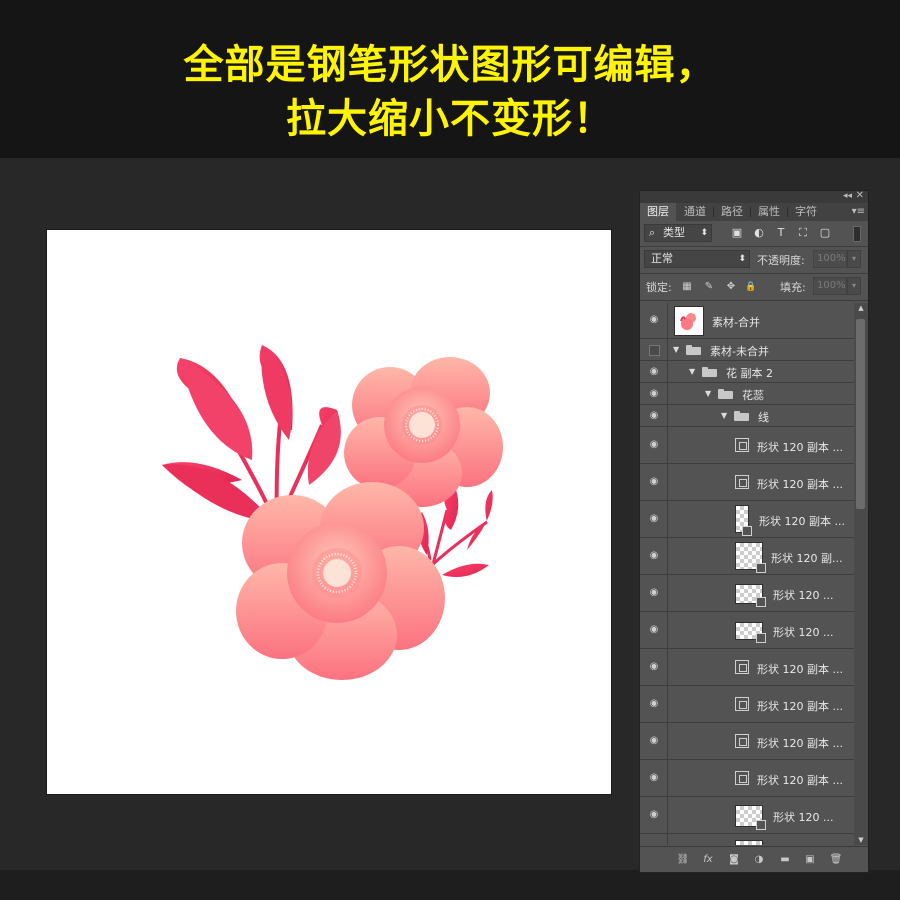 This screenshot has width=900, height=900. I want to click on layers-scrollbar: ▲ ▼, so click(861, 574).